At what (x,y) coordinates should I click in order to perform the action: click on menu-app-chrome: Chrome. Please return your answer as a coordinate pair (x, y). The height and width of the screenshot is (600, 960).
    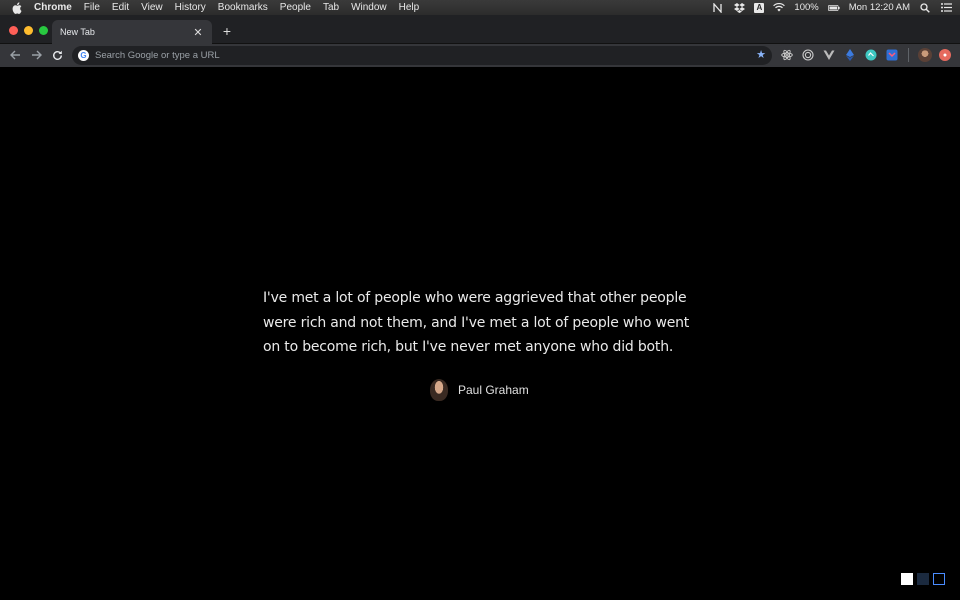
    Looking at the image, I should click on (53, 7).